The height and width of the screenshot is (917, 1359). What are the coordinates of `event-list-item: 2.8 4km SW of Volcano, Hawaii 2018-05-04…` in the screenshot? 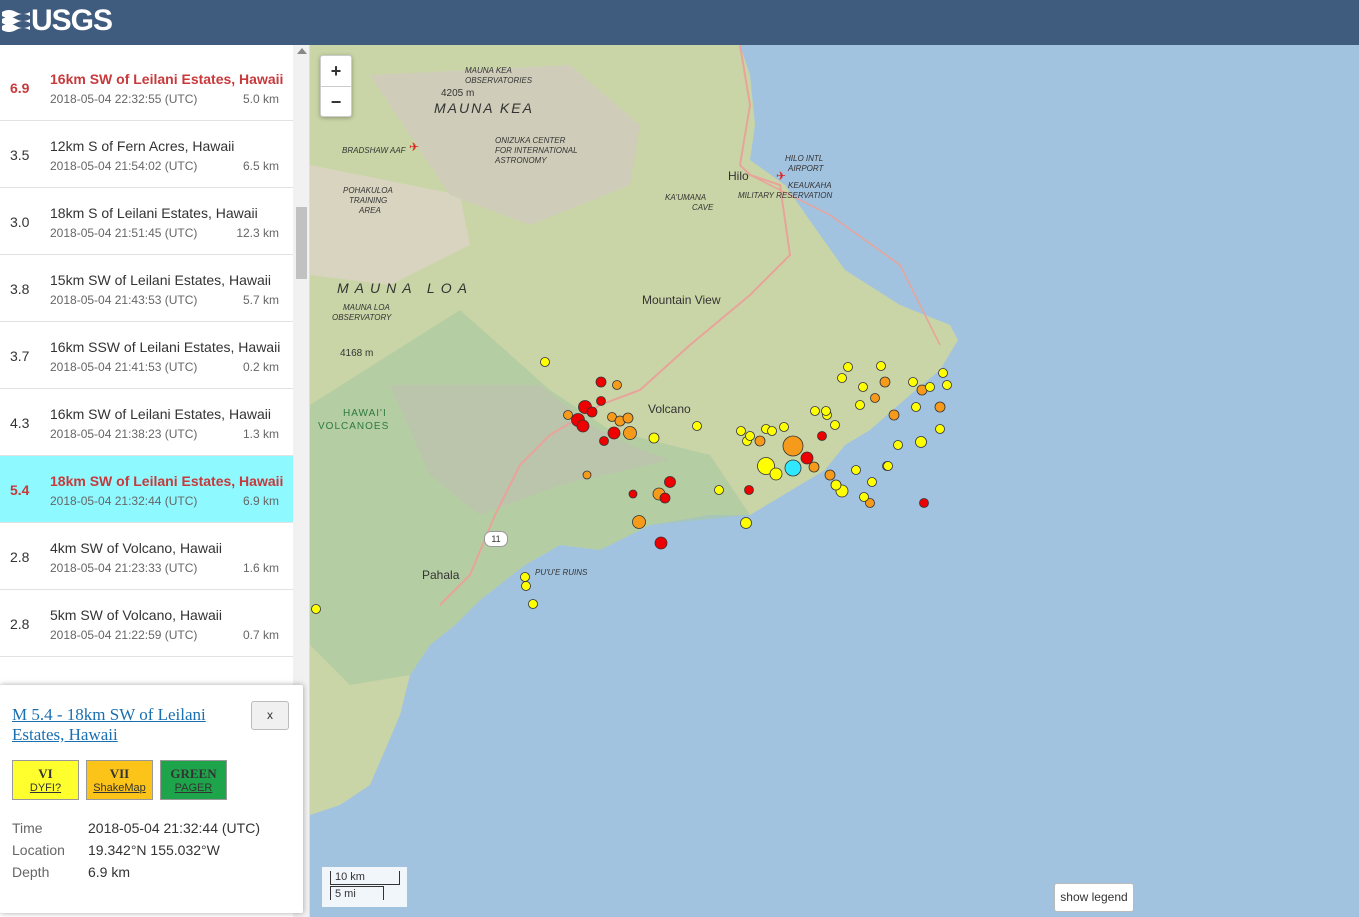 It's located at (146, 556).